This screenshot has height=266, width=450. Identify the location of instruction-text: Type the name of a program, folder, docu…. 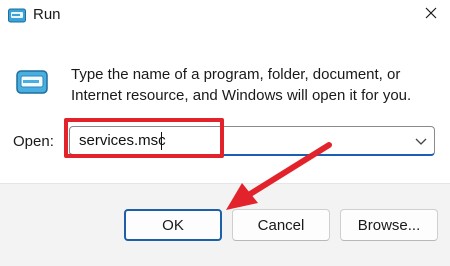
(241, 85).